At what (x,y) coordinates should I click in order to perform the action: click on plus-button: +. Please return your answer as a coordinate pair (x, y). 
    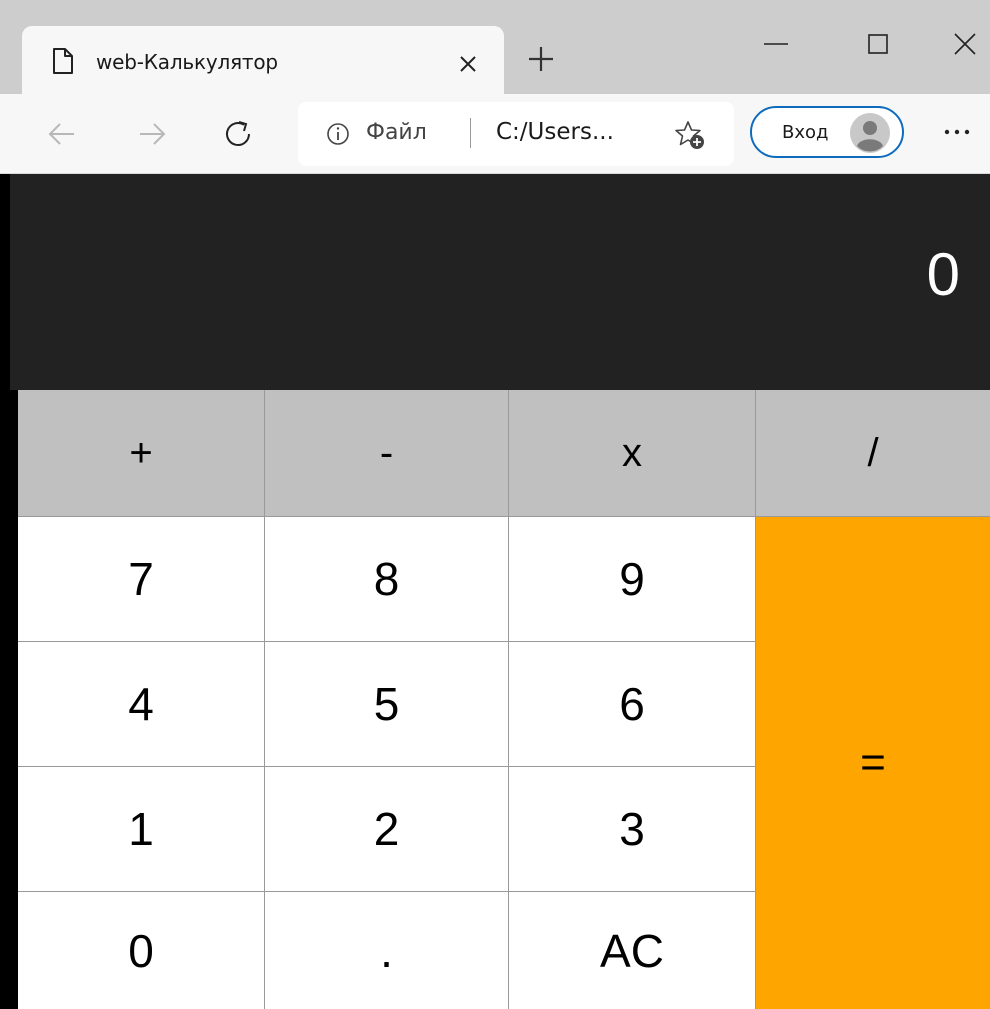
    Looking at the image, I should click on (141, 453).